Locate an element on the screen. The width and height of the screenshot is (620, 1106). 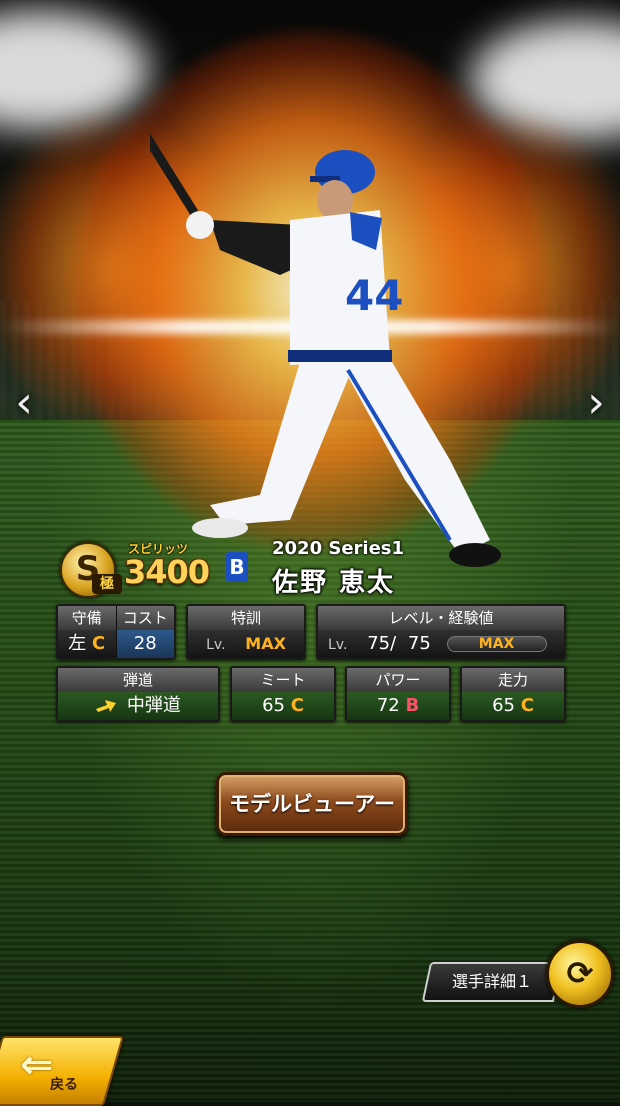
training-lv-label: Lv. is located at coordinates (216, 645).